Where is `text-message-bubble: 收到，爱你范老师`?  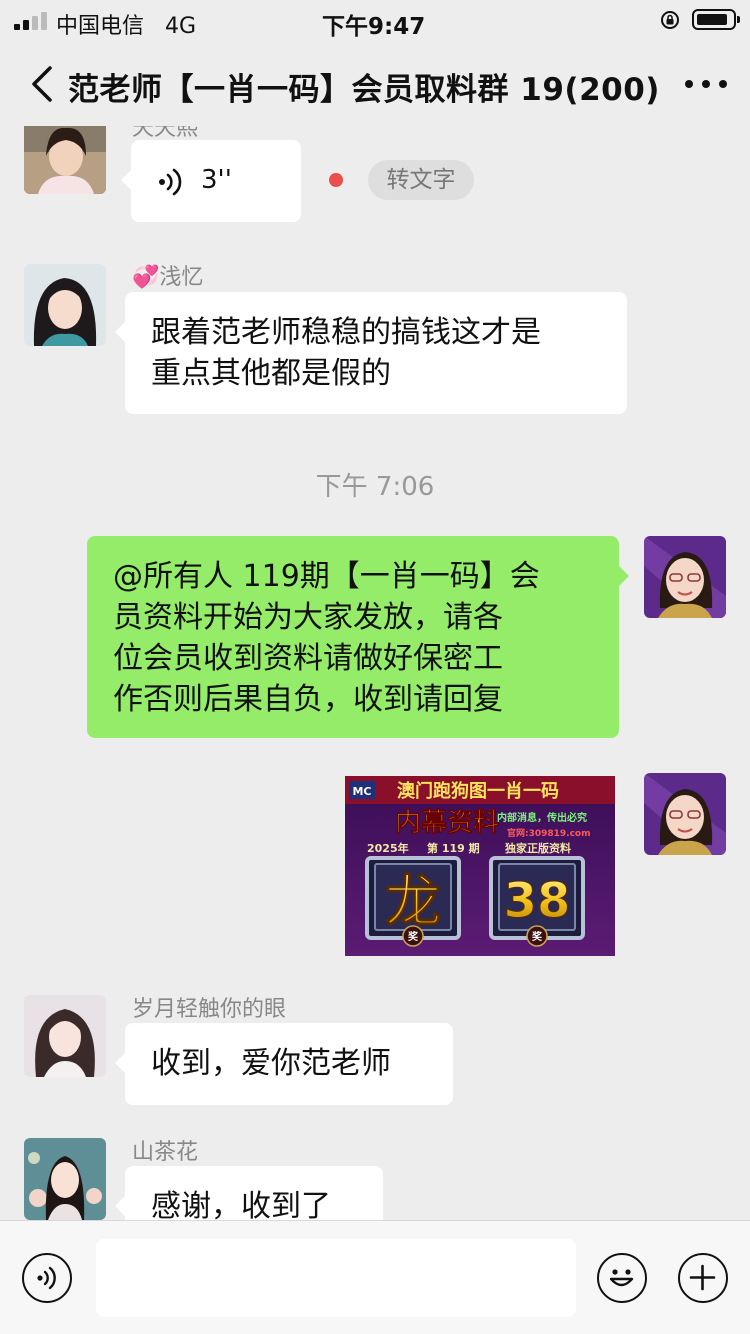
text-message-bubble: 收到，爱你范老师 is located at coordinates (284, 1064).